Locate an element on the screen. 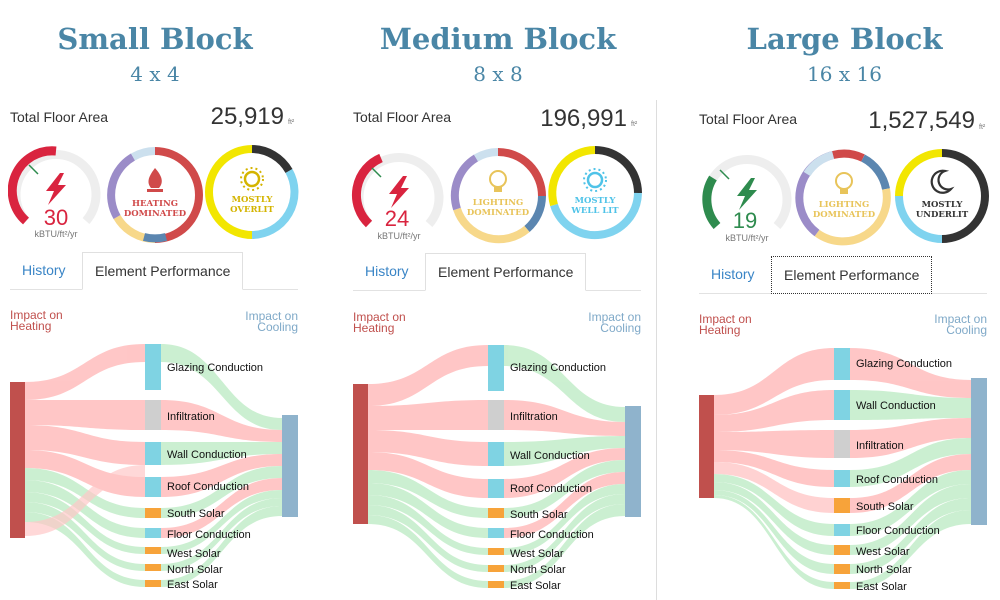  lighting-donut: MOSTLY UNDERLIT is located at coordinates (942, 196).